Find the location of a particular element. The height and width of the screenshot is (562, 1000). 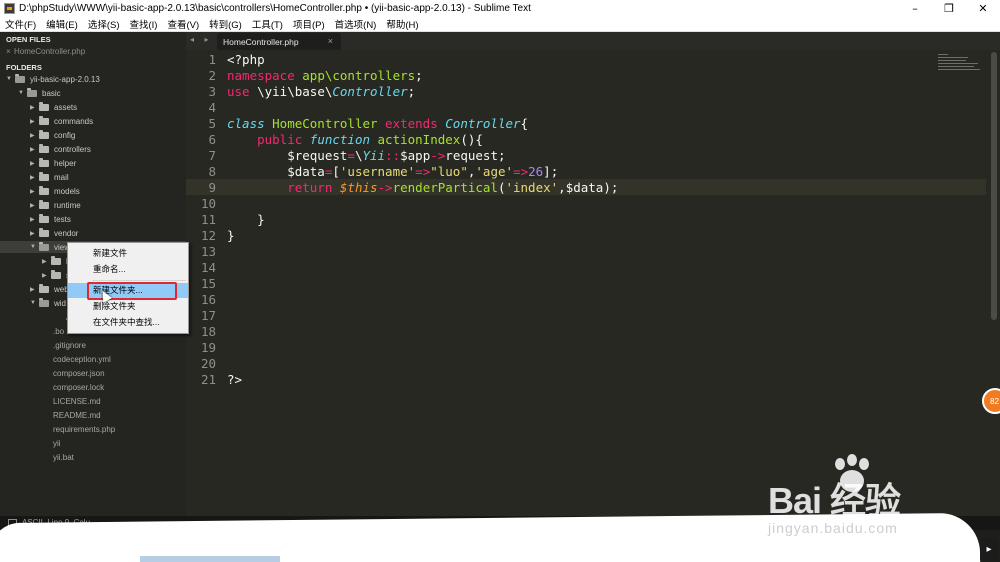

tab-nav-arrows: ◂ ▸ is located at coordinates (201, 39).